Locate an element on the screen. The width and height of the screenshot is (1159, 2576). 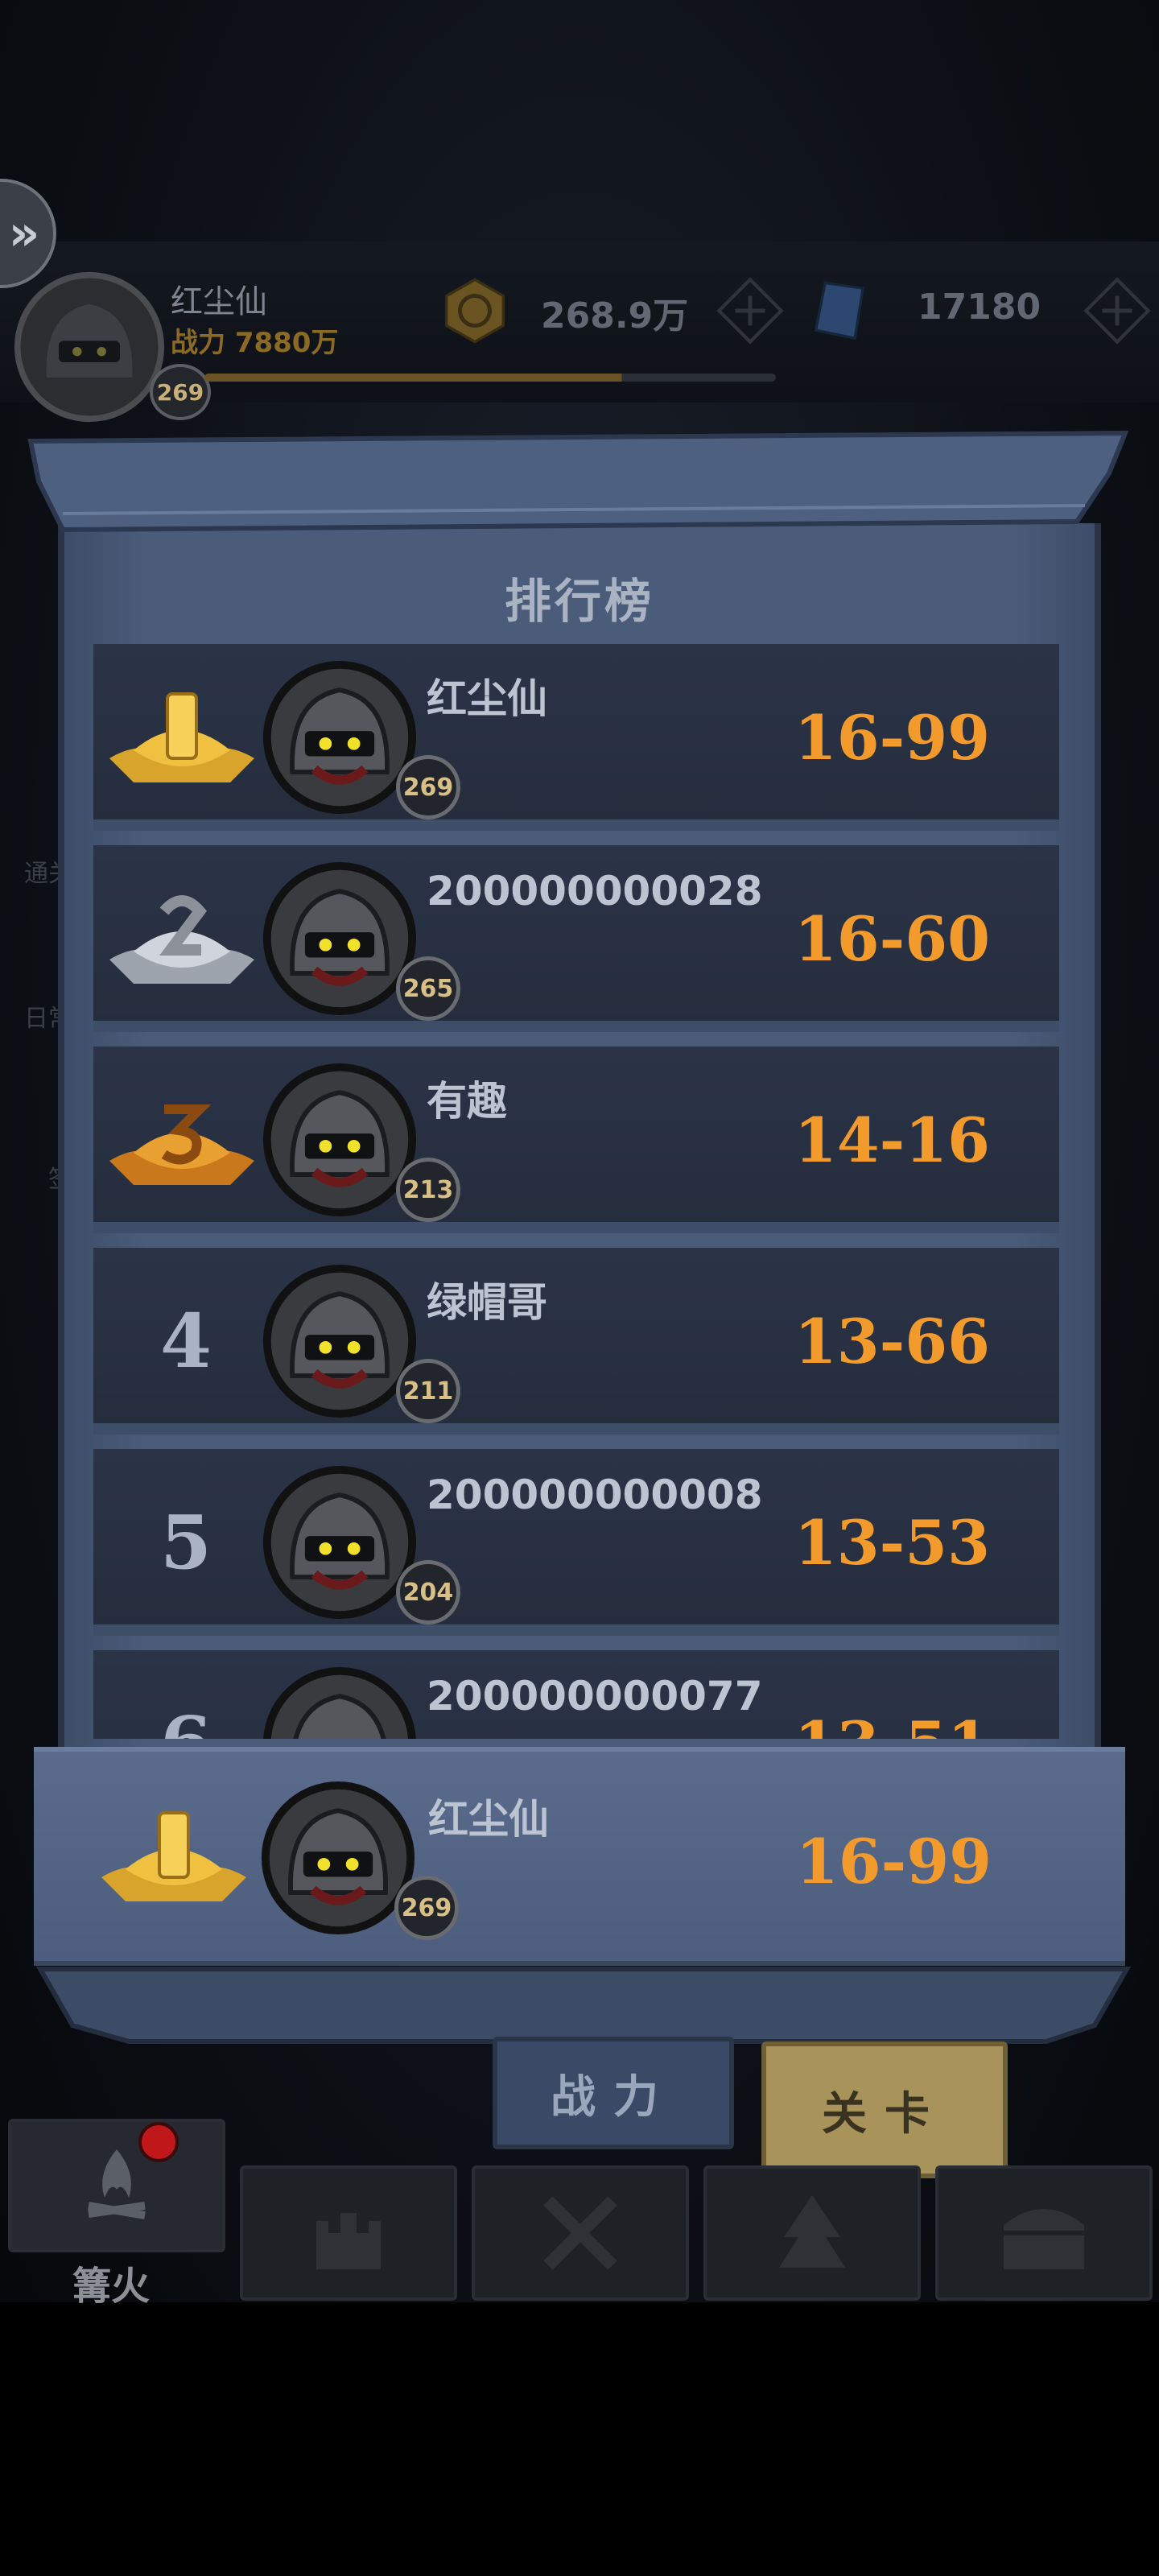
rank-number: 6 is located at coordinates (186, 1694).